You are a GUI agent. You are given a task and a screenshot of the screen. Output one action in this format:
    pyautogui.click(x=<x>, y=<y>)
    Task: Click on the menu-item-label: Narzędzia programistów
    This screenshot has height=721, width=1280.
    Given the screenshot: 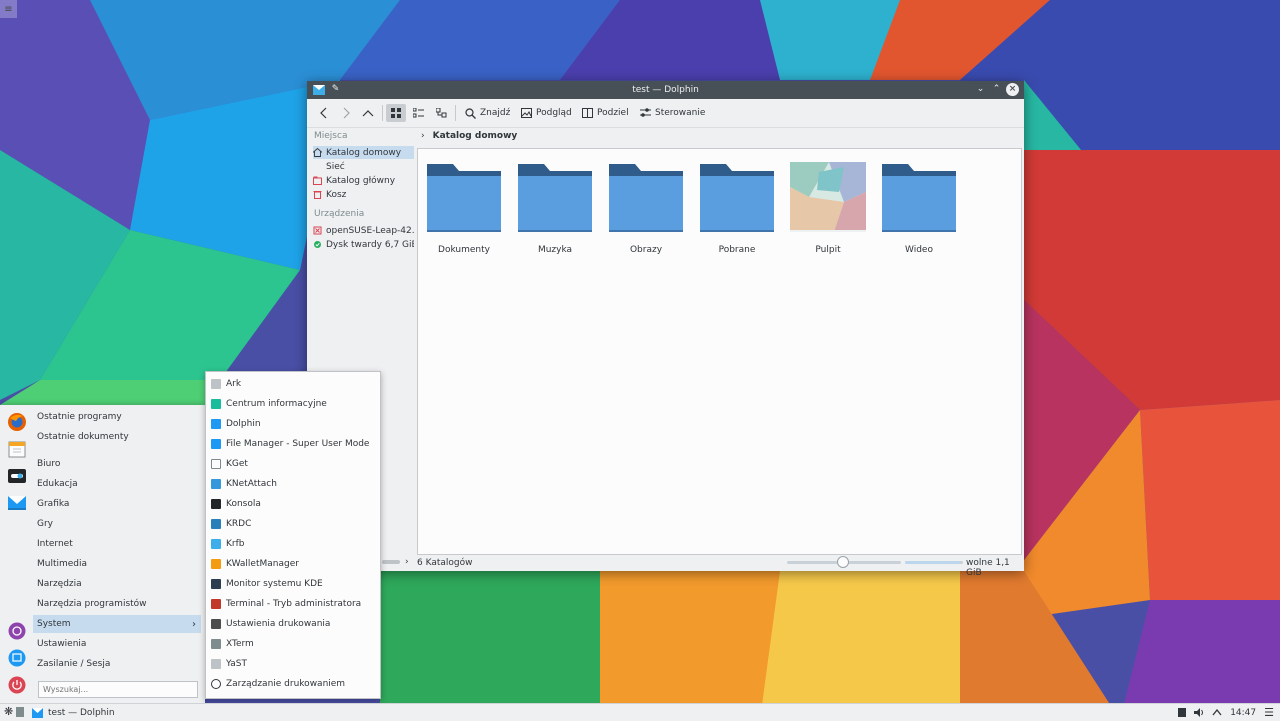 What is the action you would take?
    pyautogui.click(x=92, y=604)
    